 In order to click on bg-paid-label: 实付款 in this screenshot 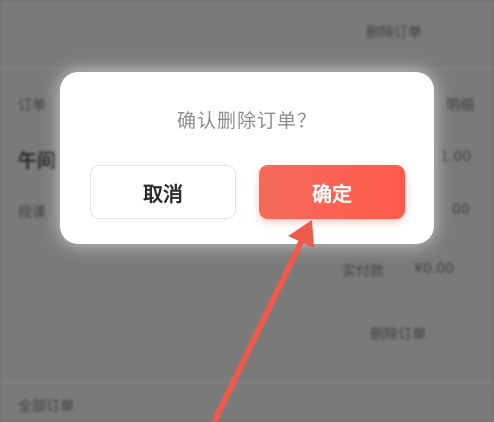, I will do `click(363, 272)`.